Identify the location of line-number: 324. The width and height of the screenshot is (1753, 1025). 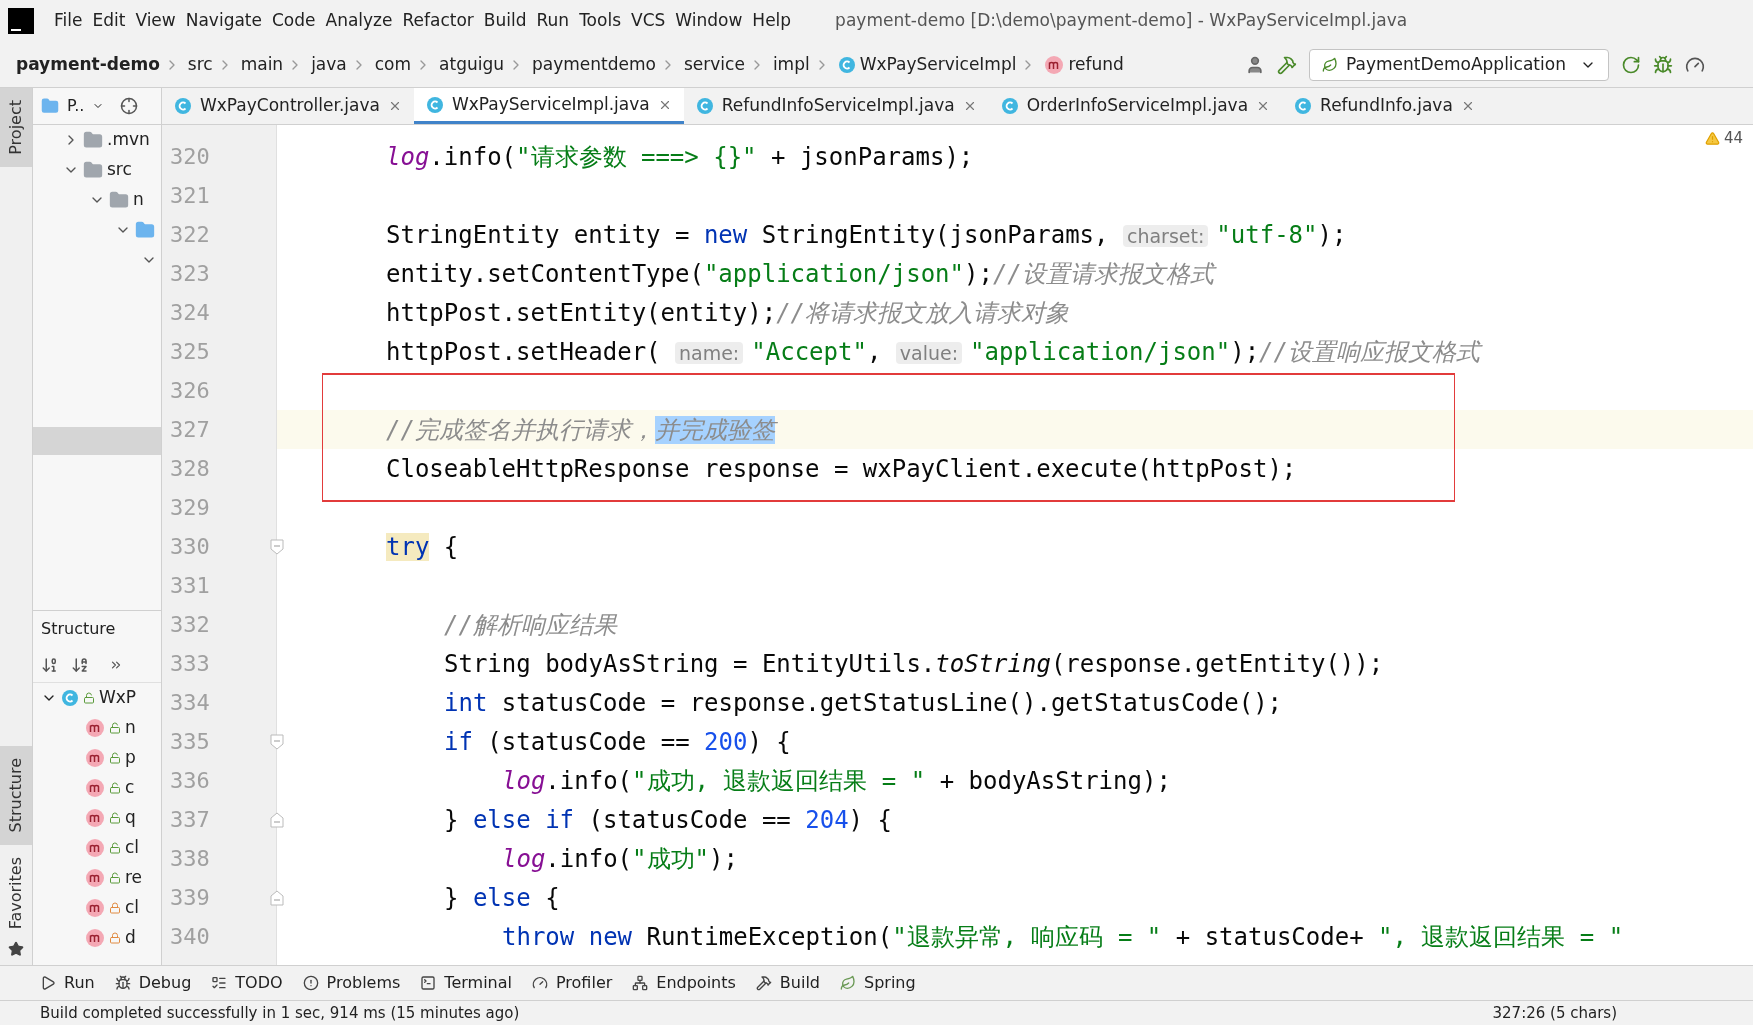
(190, 313).